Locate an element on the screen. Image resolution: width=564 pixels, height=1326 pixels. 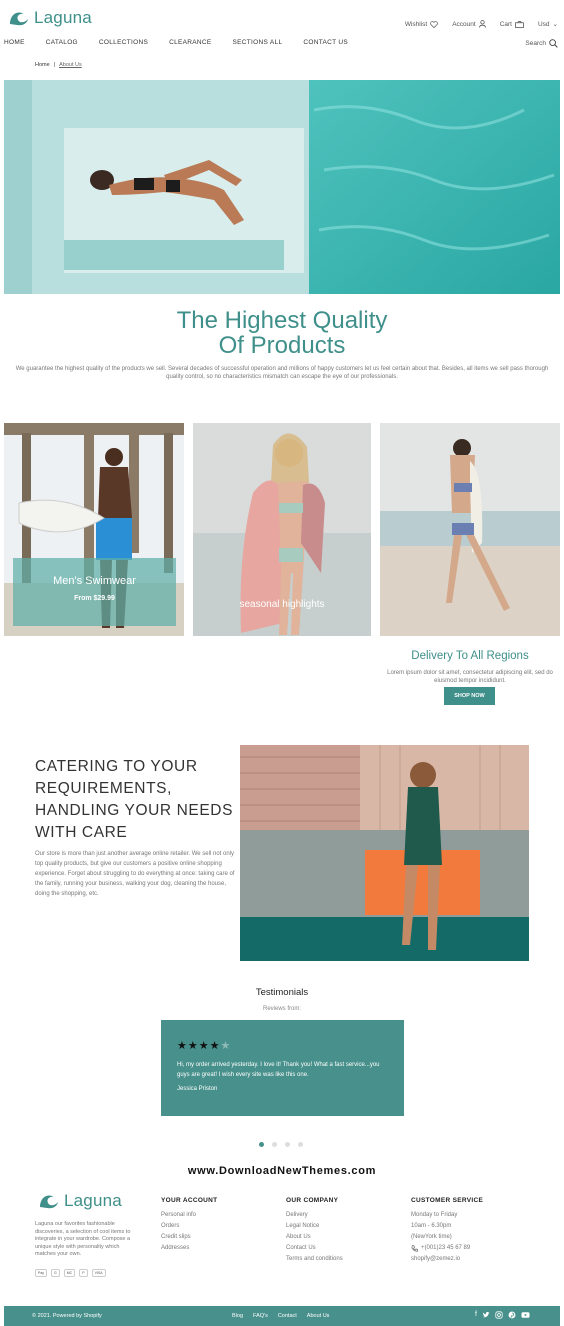
instagram-icon is located at coordinates (499, 1315).